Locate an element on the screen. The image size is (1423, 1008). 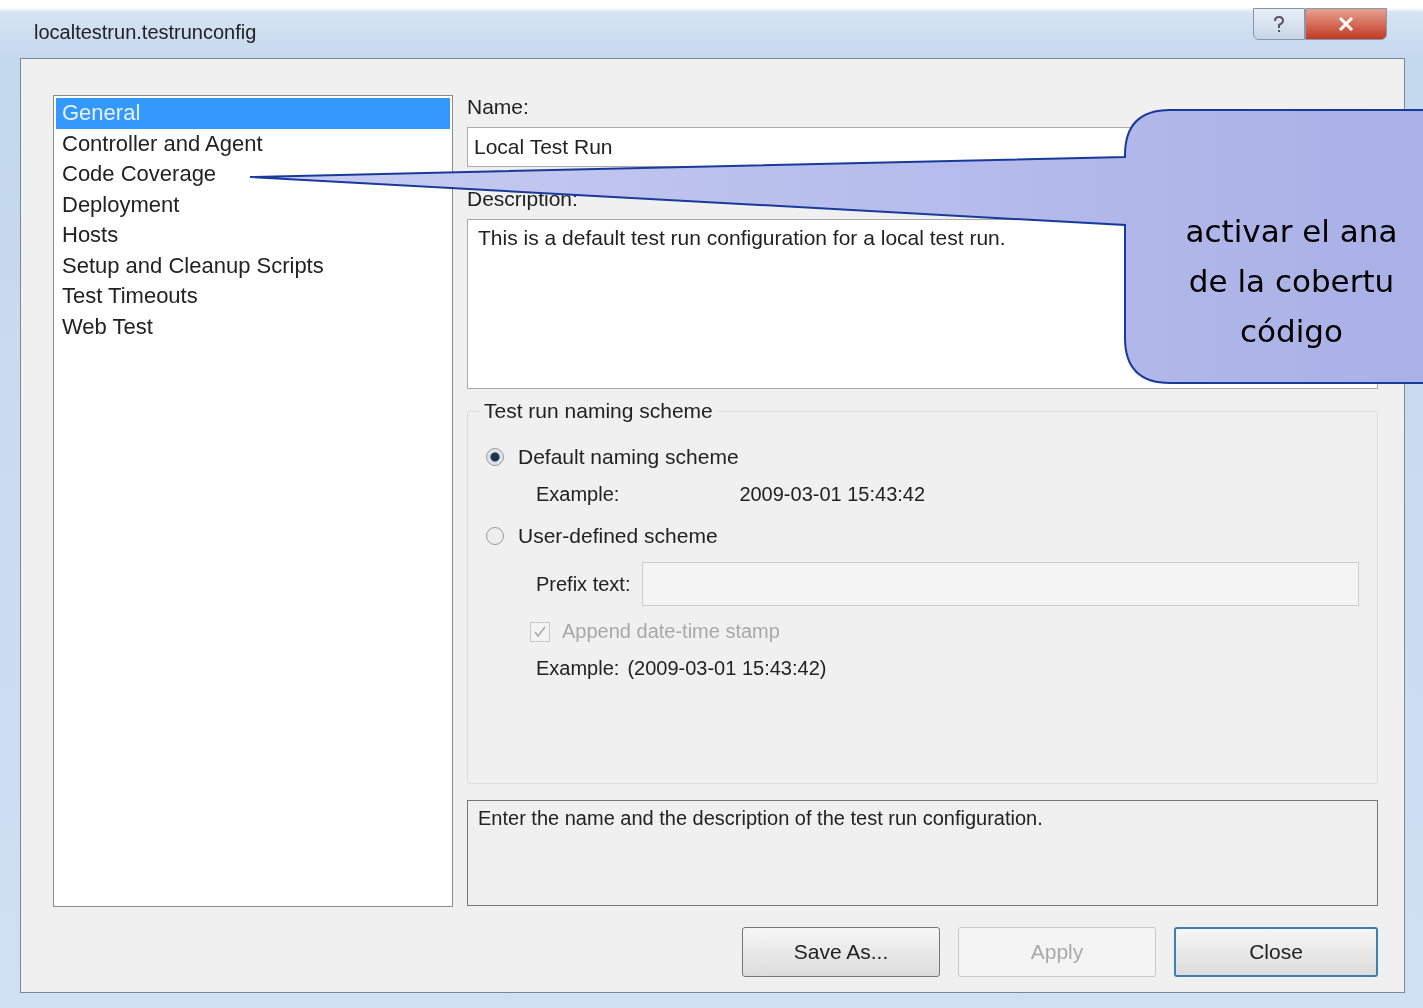
help-text: Enter the name and the description of the test run configuration. is located at coordinates (760, 818).